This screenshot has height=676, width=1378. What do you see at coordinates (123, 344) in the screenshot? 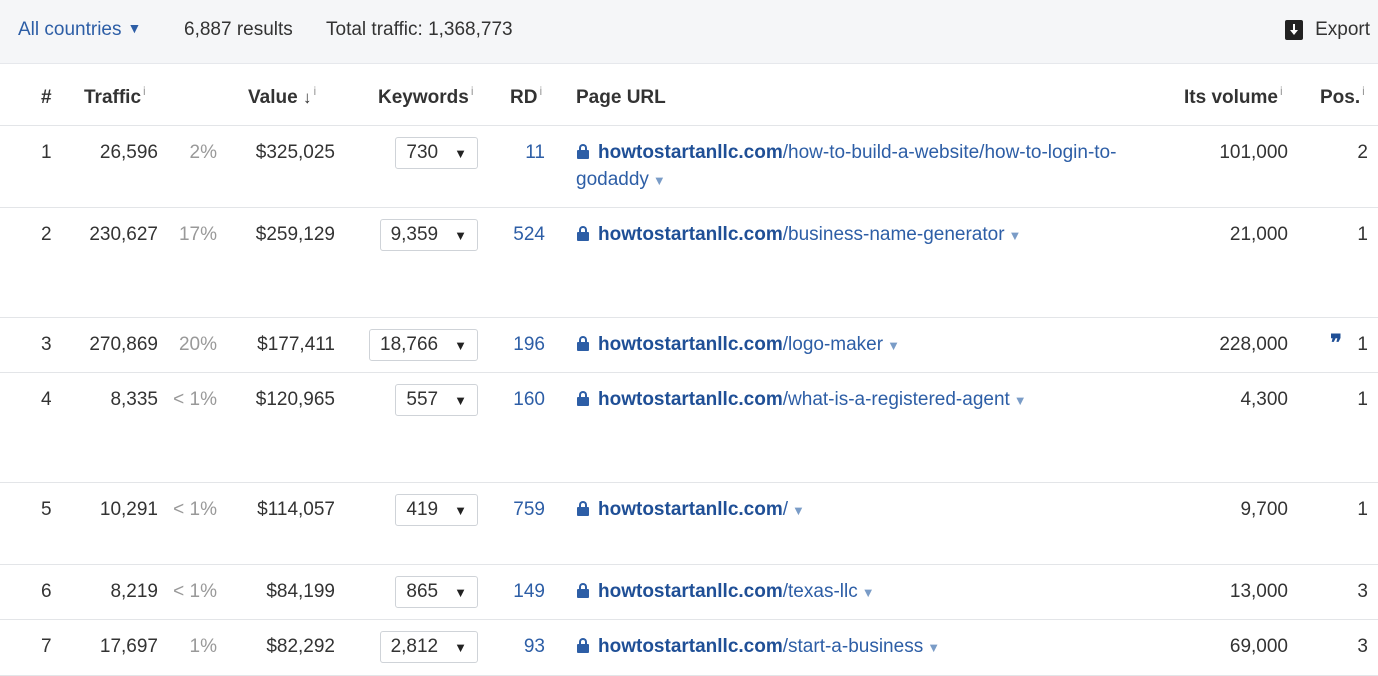
I see `traffic-value: 270,869` at bounding box center [123, 344].